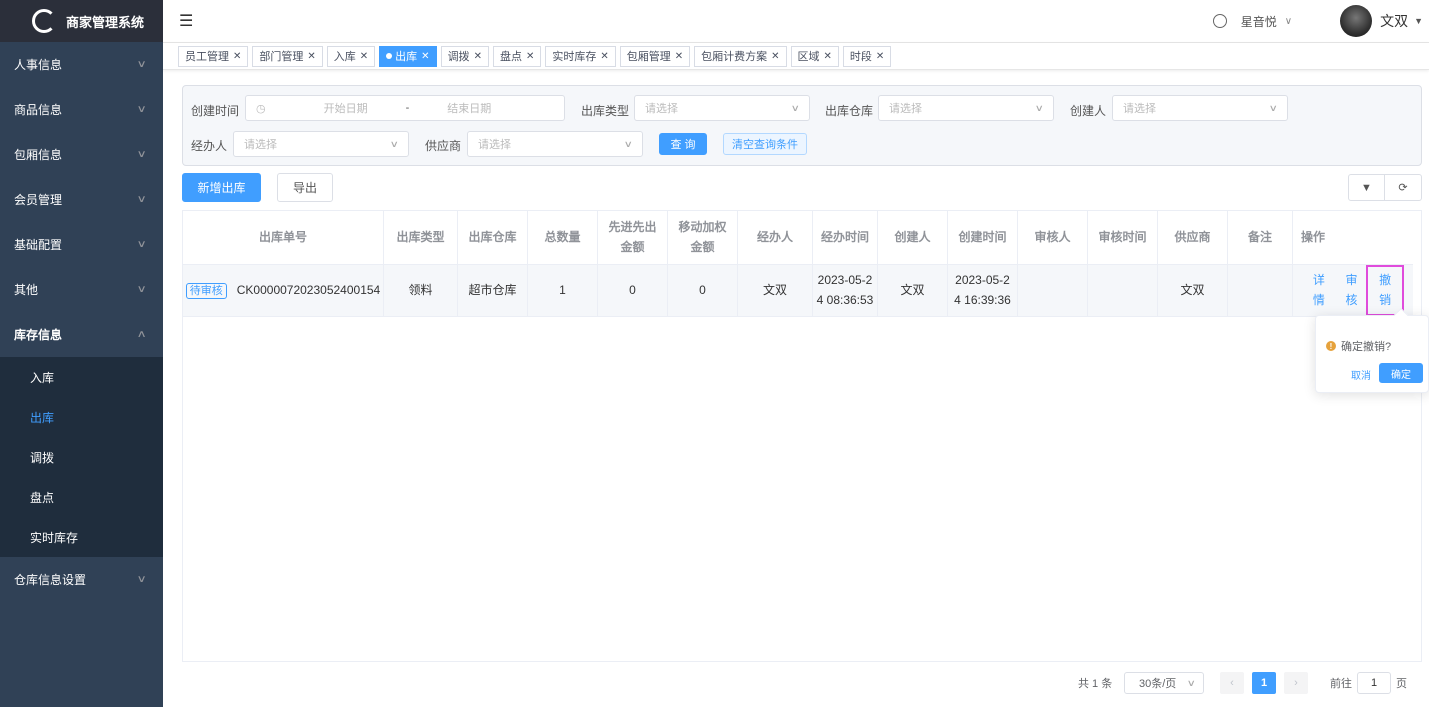 This screenshot has width=1429, height=707. I want to click on td-actions: 详情 审核 撤销, so click(1353, 290).